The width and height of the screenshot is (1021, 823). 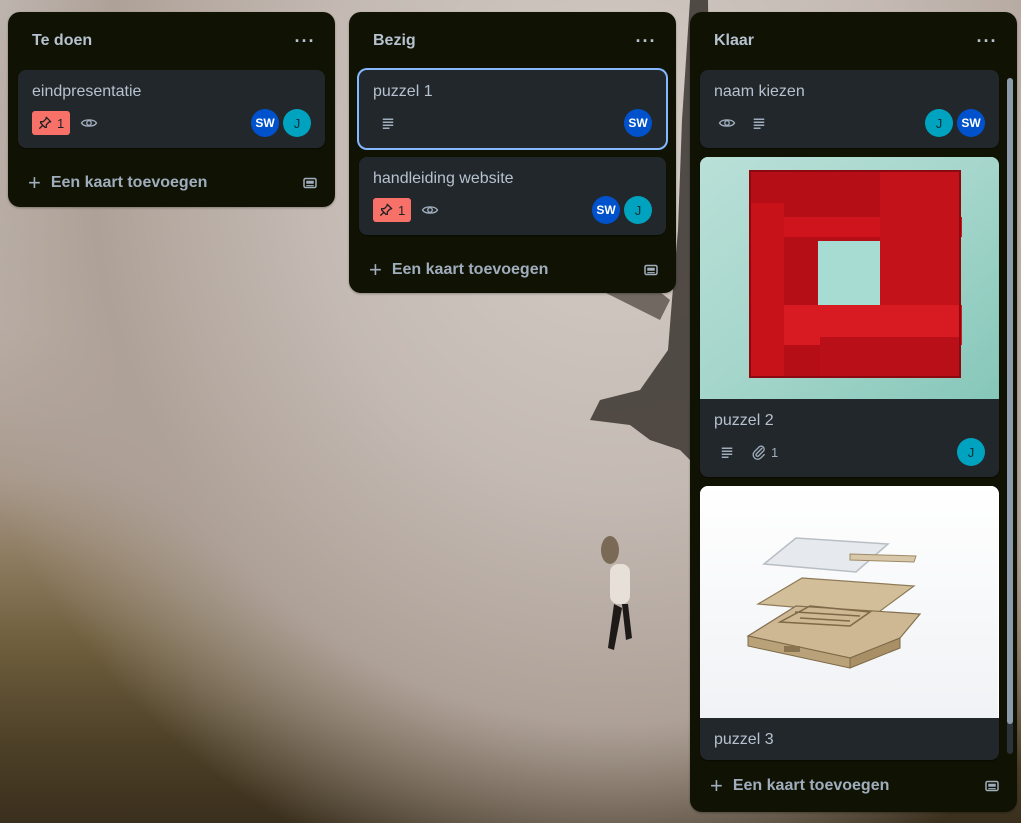 I want to click on list-title: Bezig, so click(x=394, y=41).